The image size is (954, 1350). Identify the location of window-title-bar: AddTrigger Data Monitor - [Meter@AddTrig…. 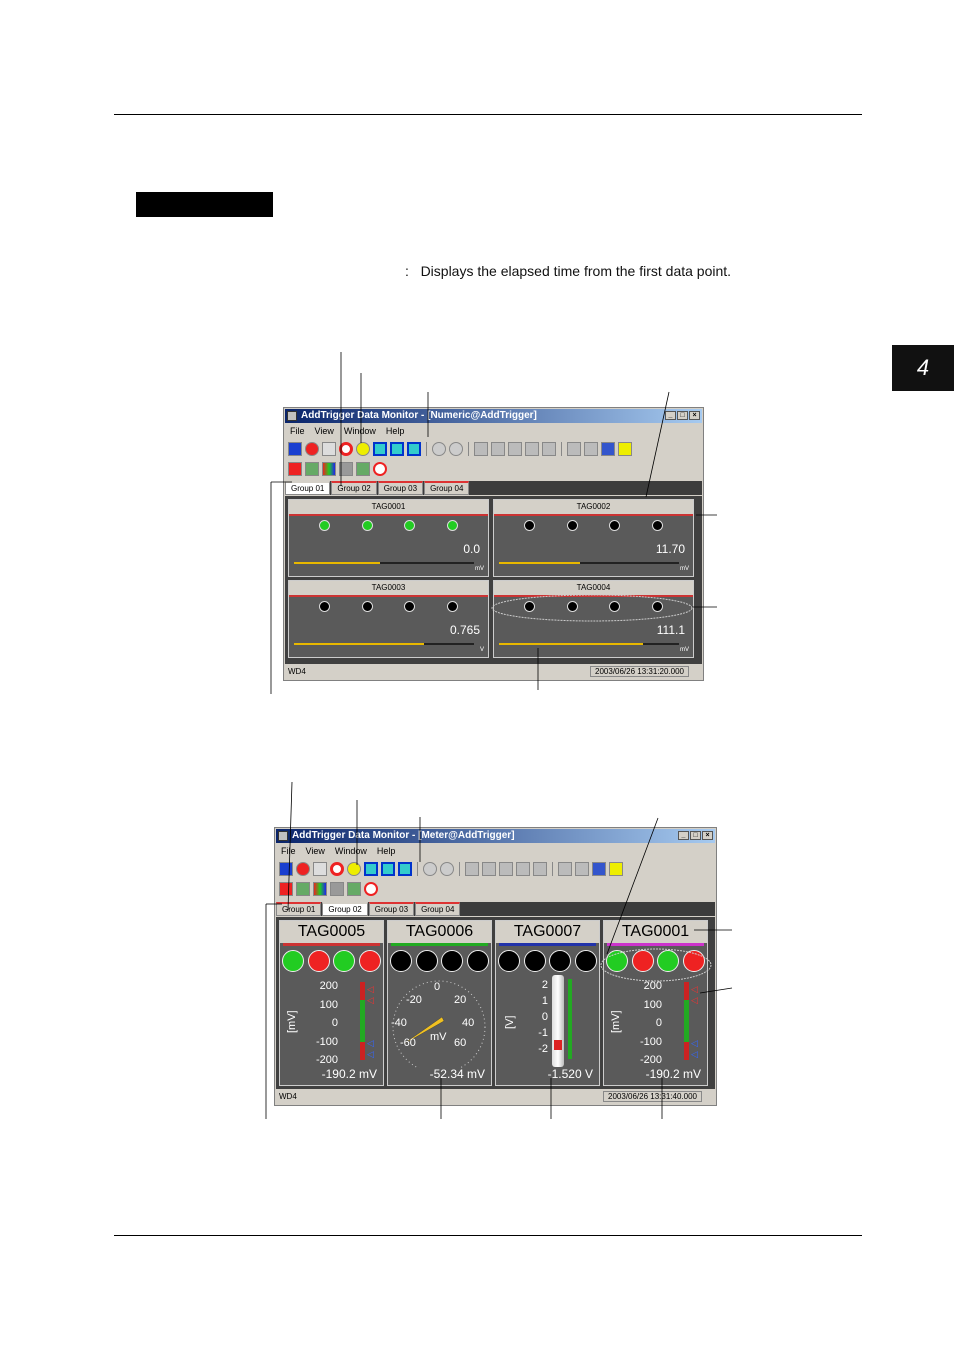
(495, 836).